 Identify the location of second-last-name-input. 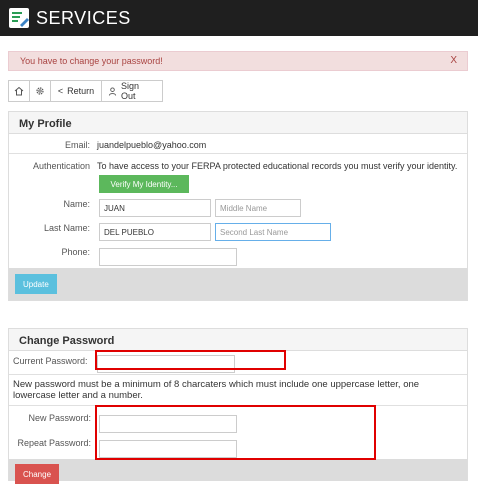
(273, 232).